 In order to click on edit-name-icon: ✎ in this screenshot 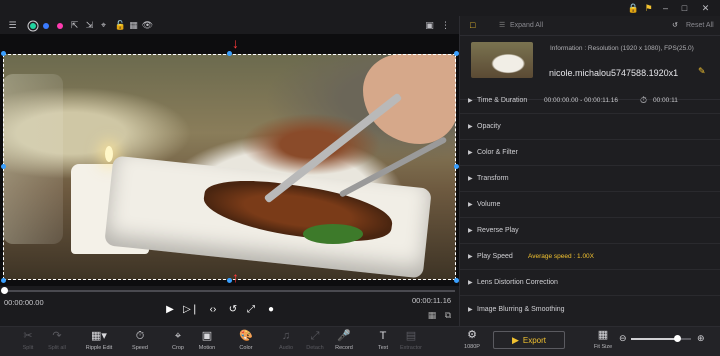, I will do `click(702, 71)`.